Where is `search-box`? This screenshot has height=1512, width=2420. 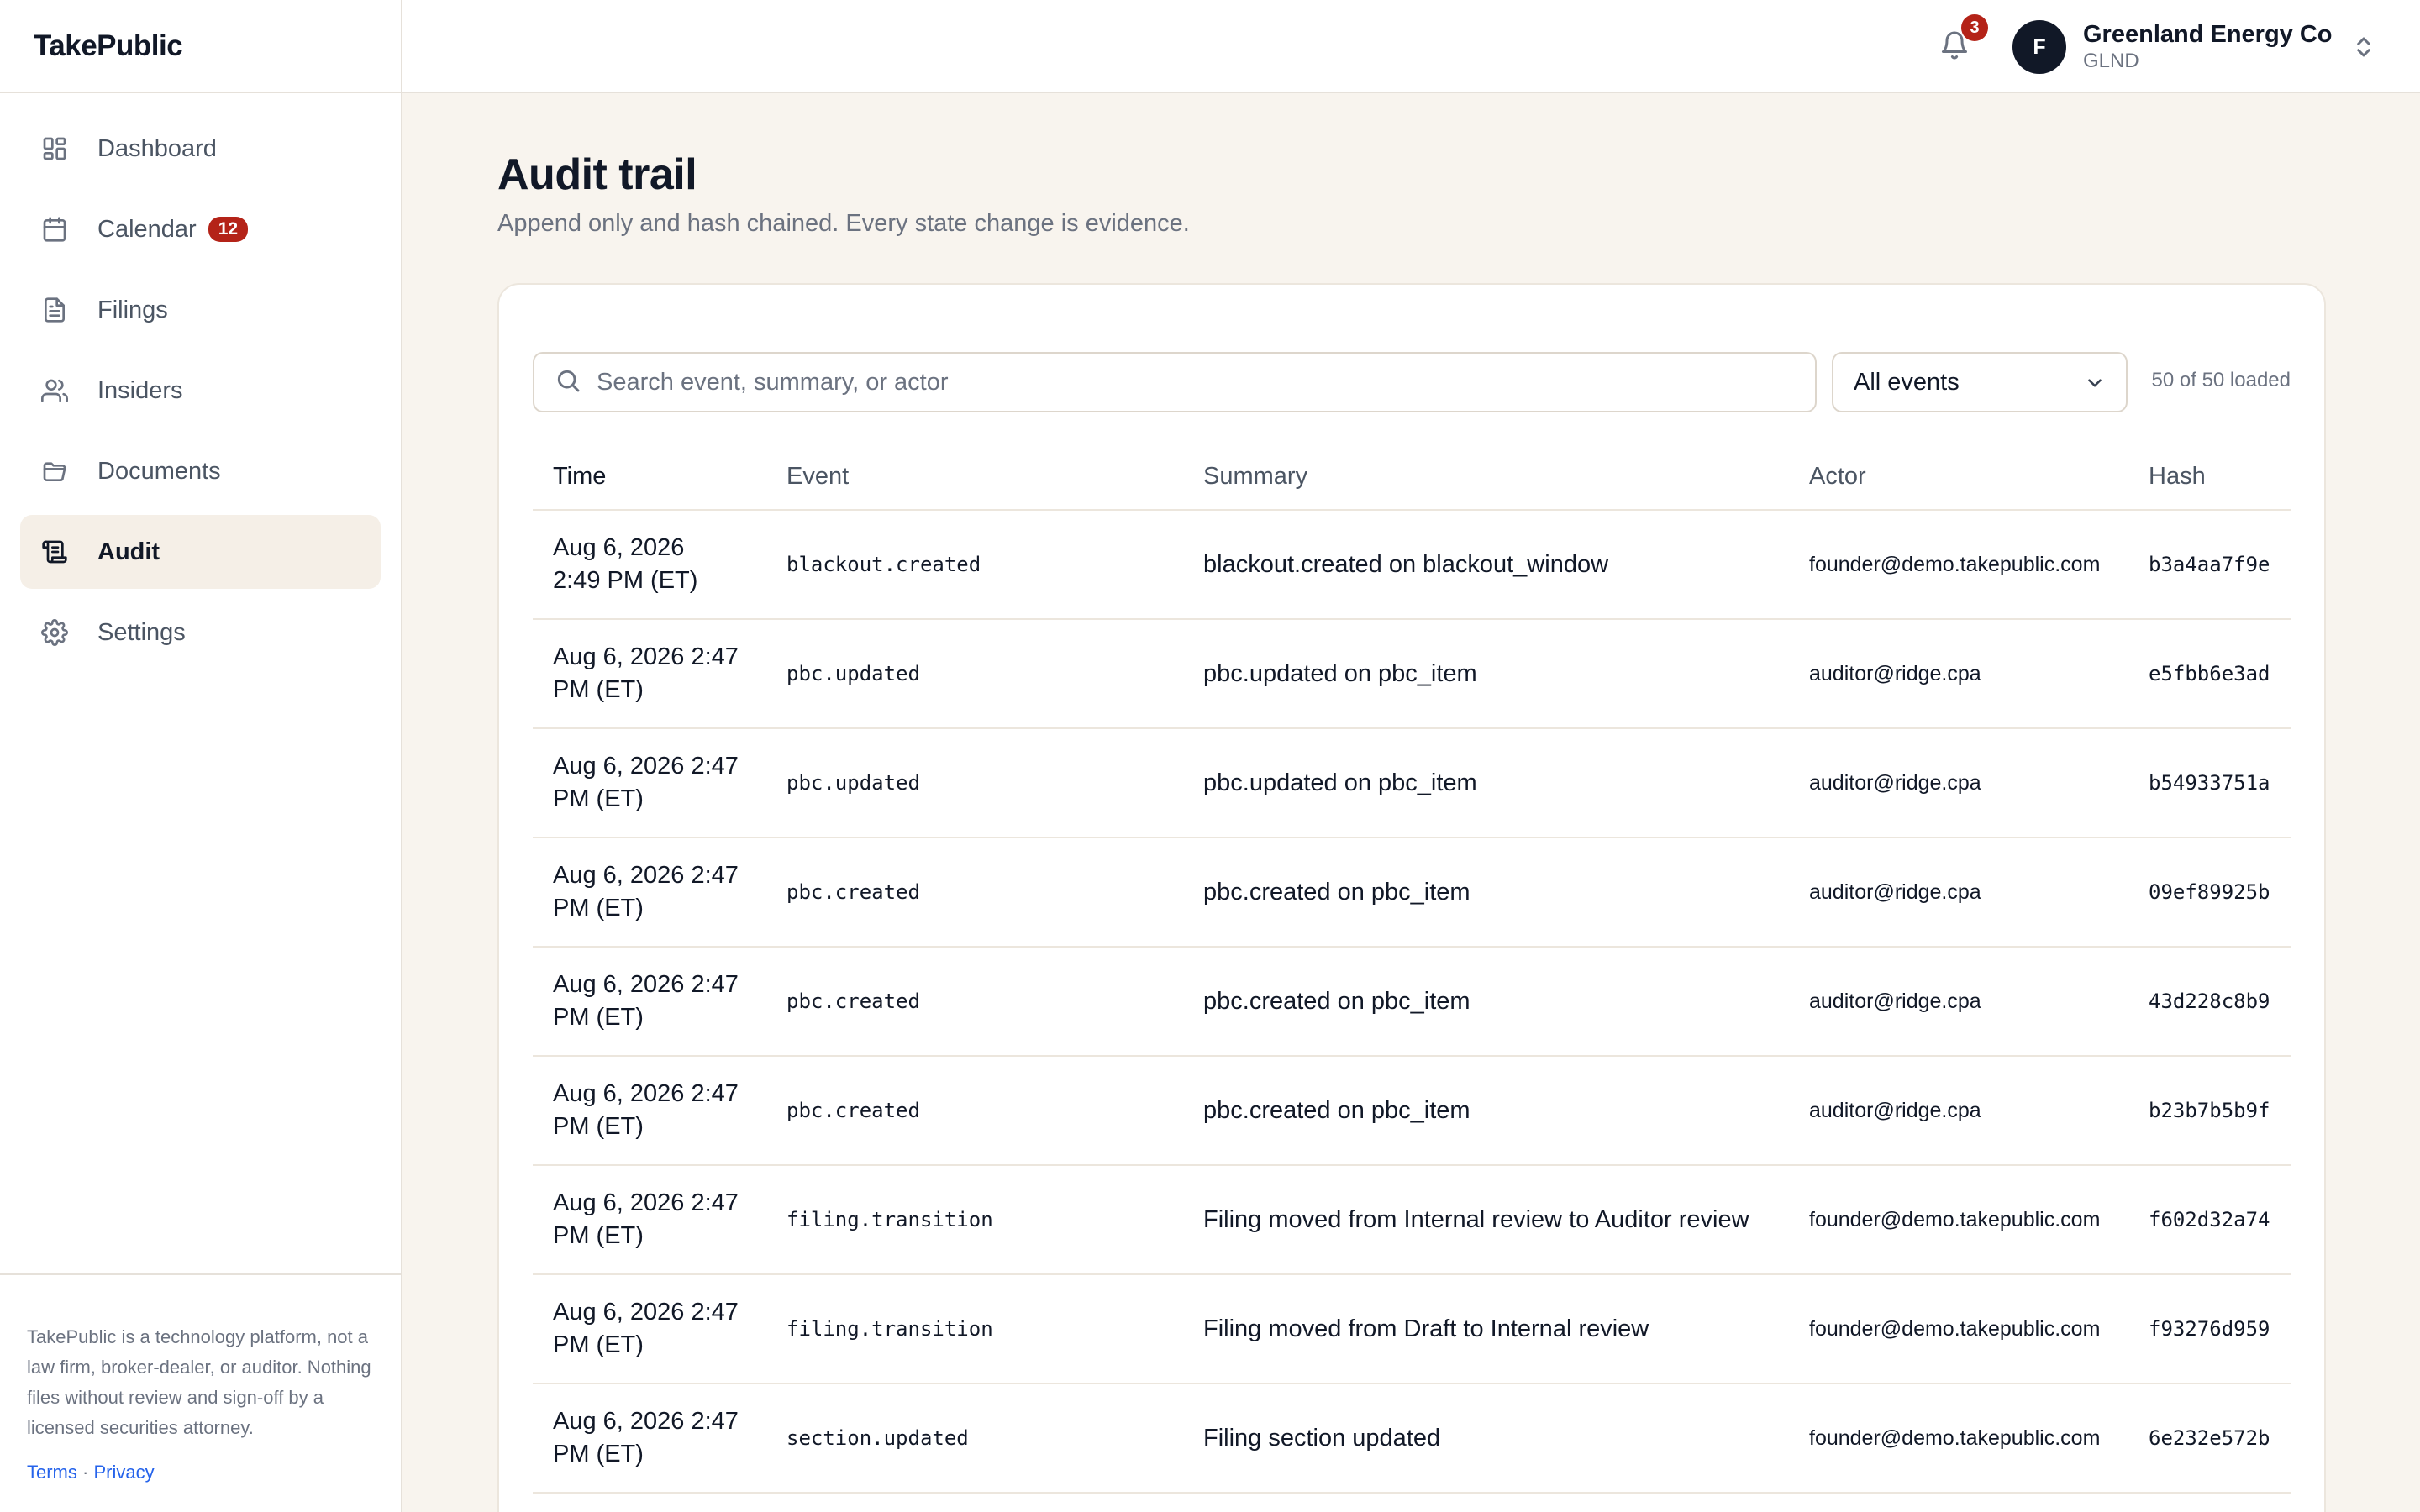 search-box is located at coordinates (1175, 382).